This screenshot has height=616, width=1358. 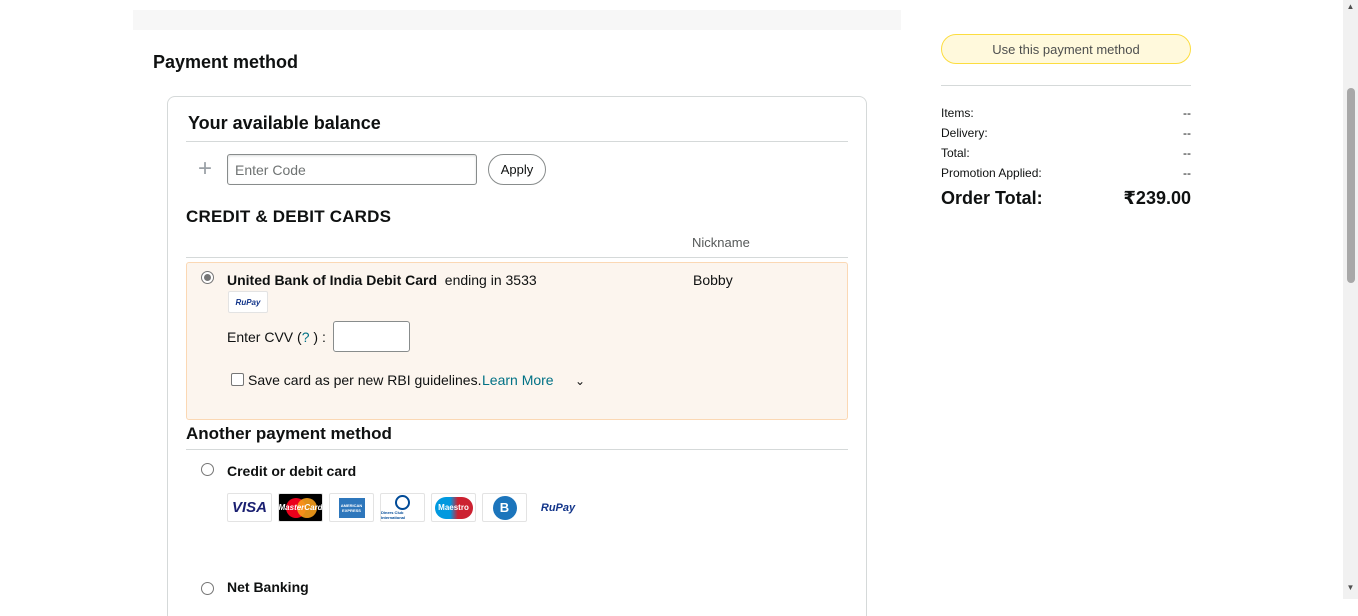 What do you see at coordinates (1351, 185) in the screenshot?
I see `scrollbar-thumb` at bounding box center [1351, 185].